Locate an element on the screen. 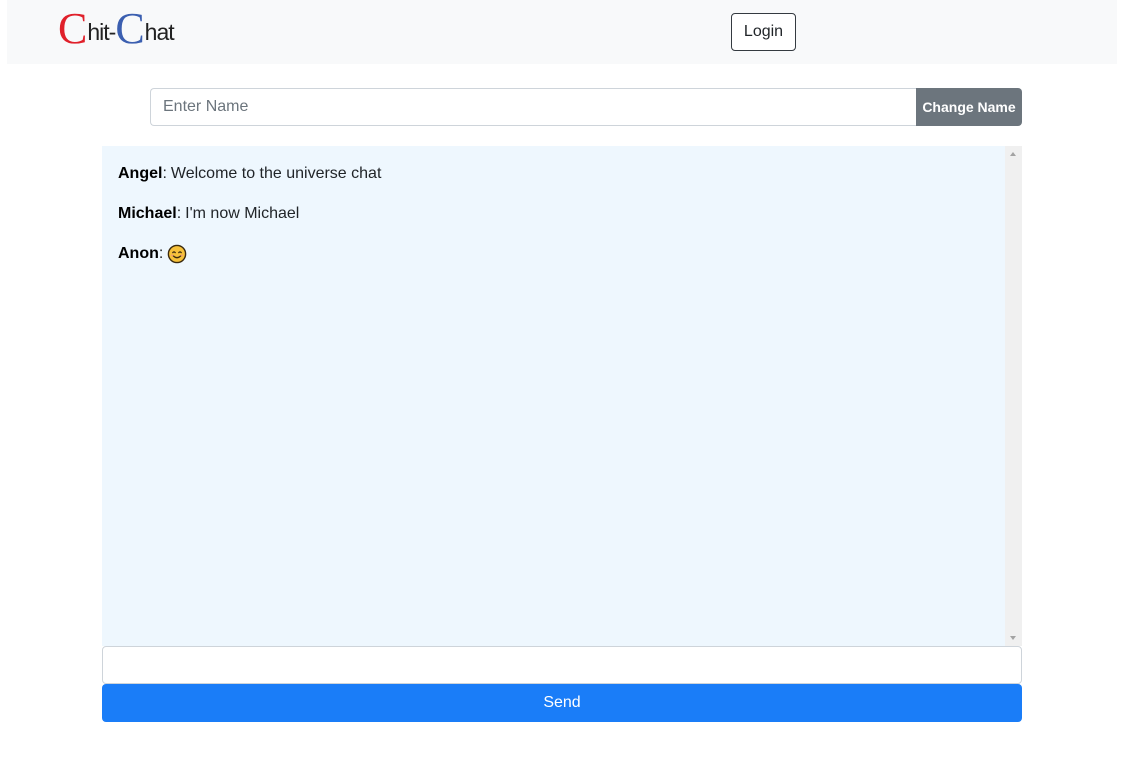 The image size is (1128, 773). chat-scrollbar is located at coordinates (1013, 396).